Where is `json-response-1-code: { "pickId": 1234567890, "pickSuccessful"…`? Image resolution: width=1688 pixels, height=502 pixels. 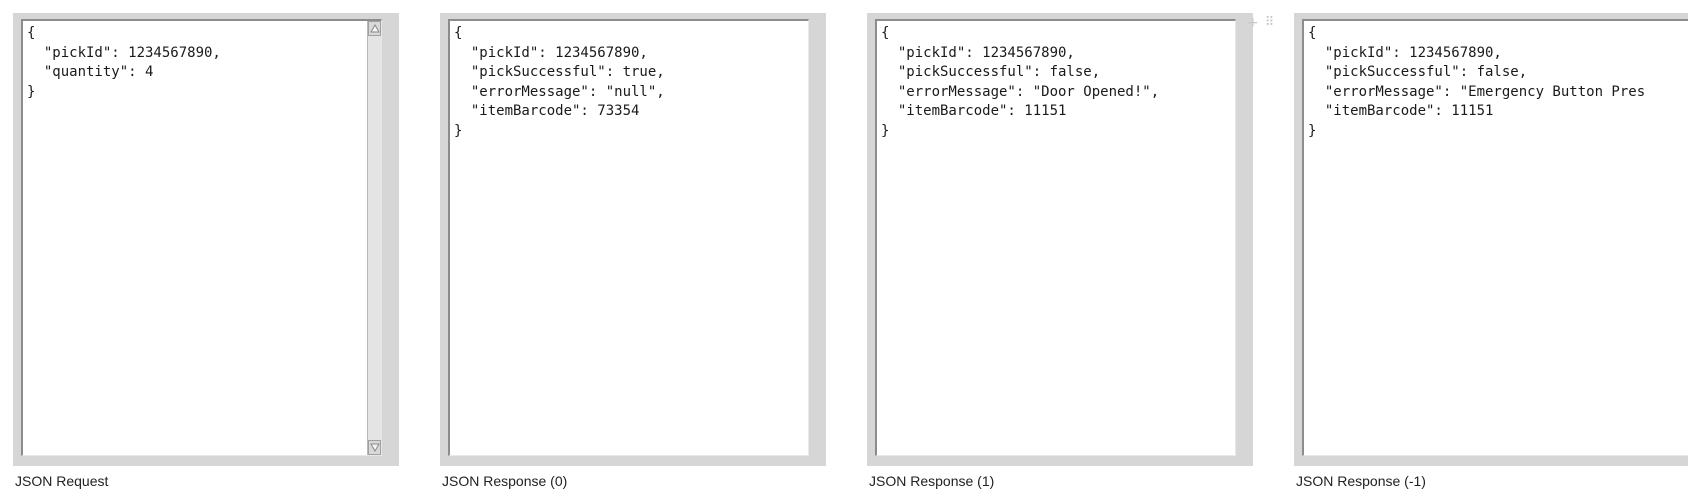 json-response-1-code: { "pickId": 1234567890, "pickSuccessful"… is located at coordinates (1056, 82).